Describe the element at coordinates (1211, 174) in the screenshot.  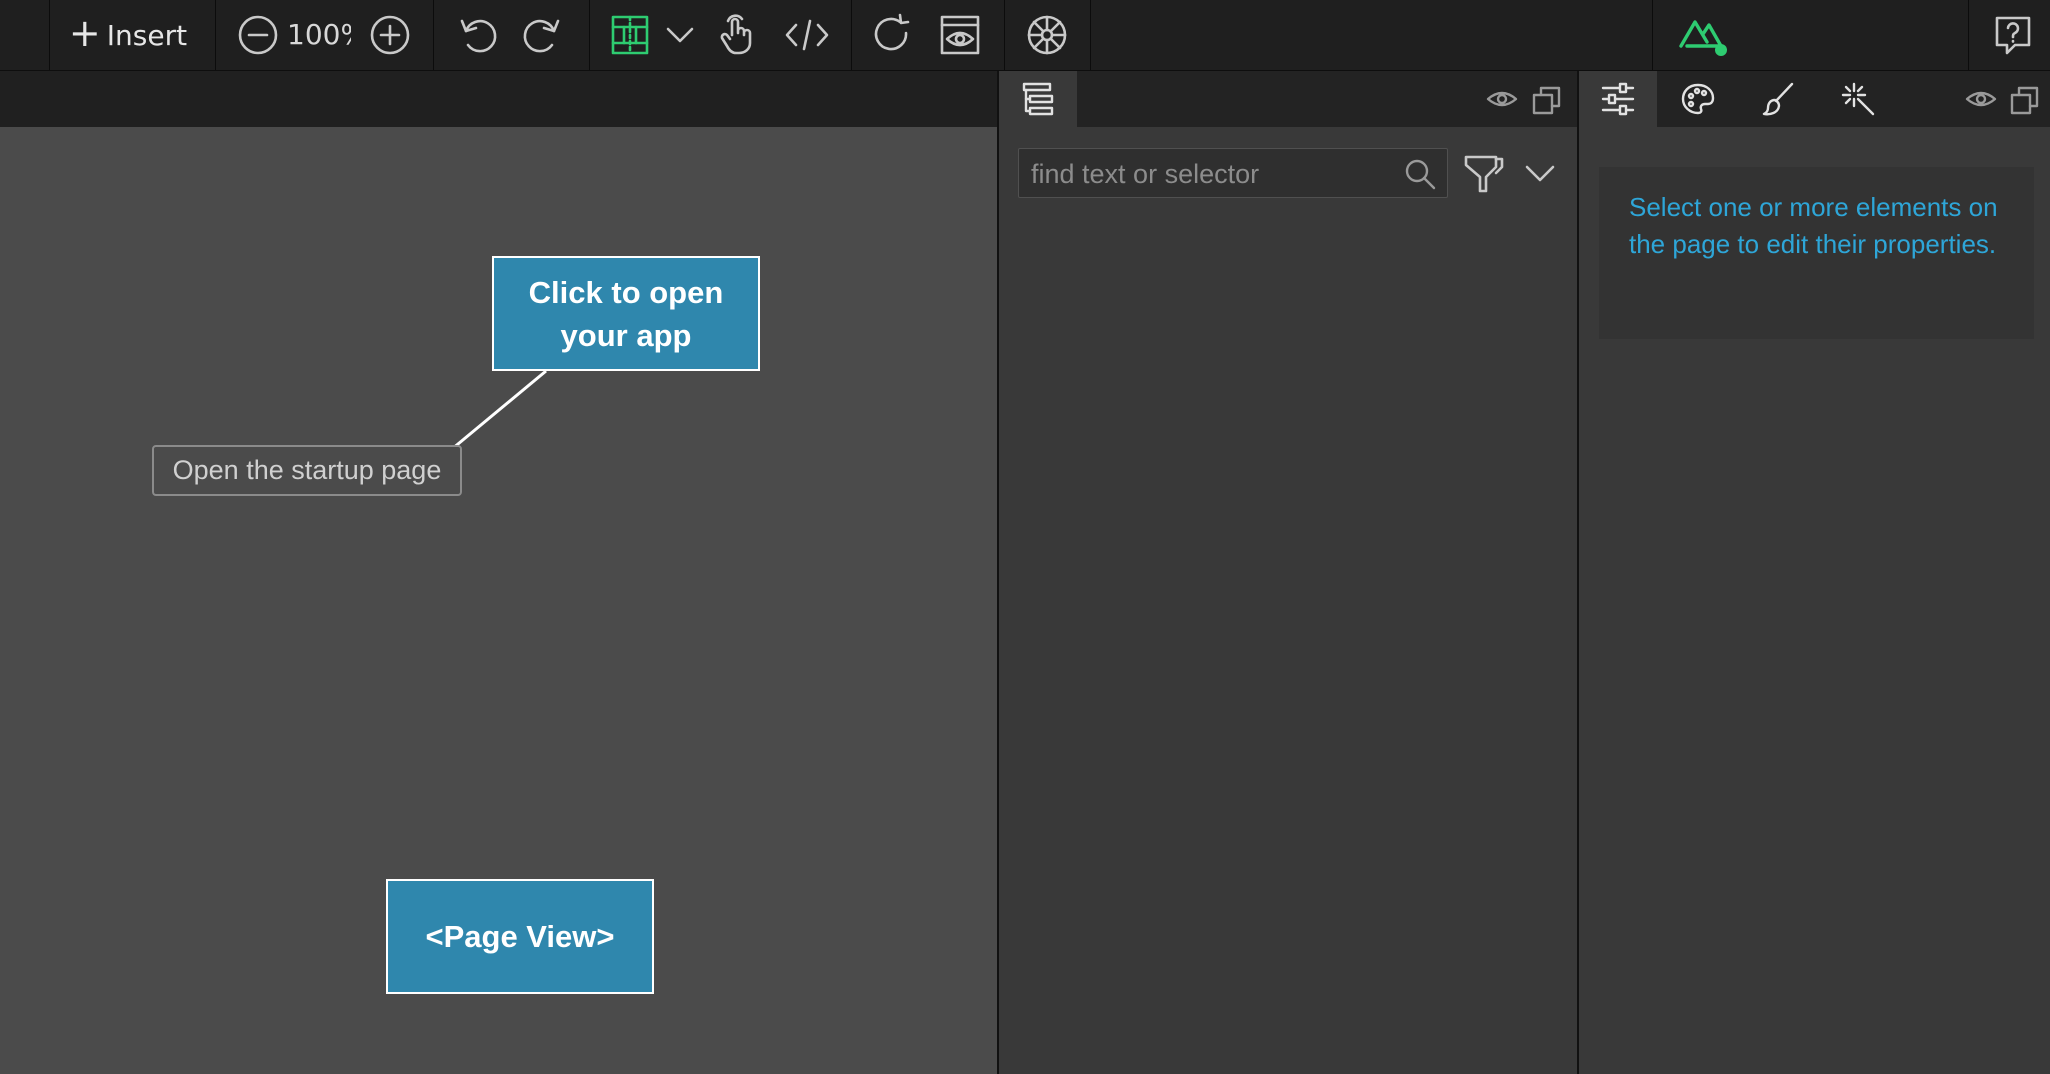
I see `search-input` at that location.